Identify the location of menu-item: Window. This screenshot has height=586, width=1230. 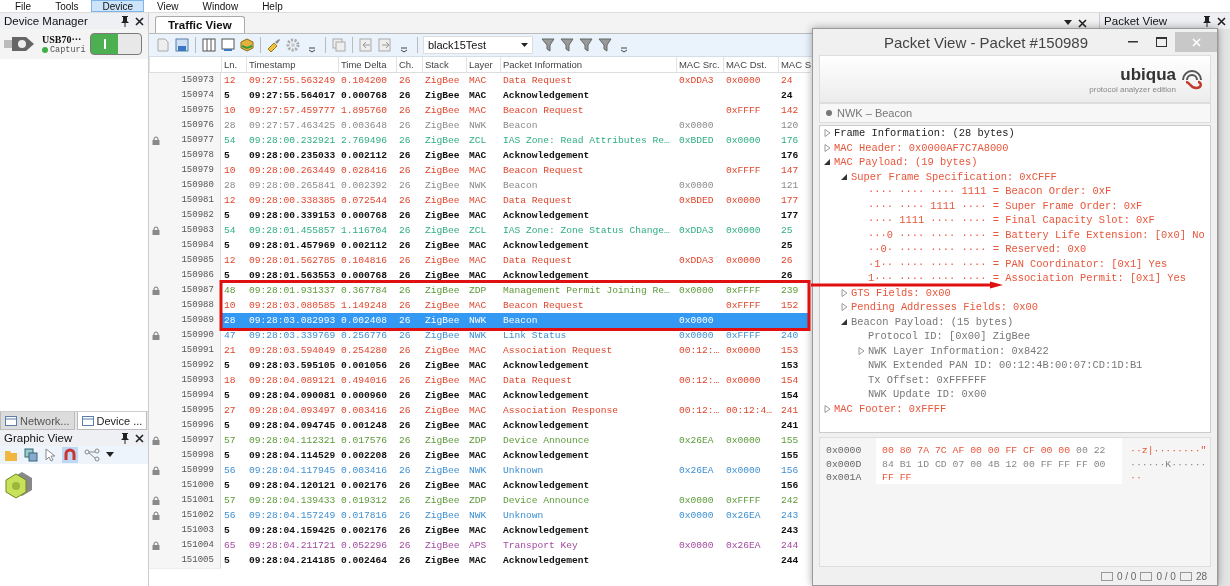
(220, 6).